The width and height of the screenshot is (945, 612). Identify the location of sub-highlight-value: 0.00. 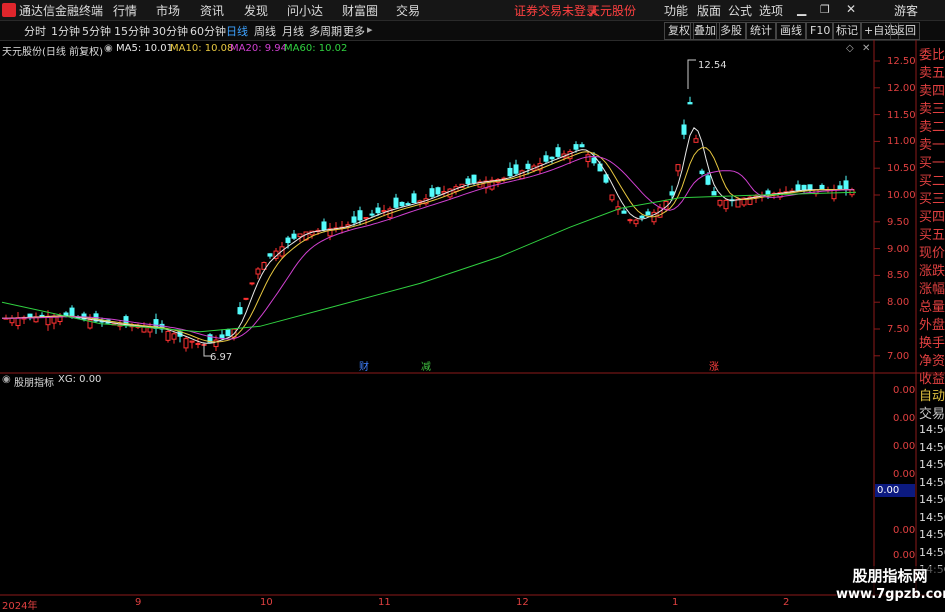
(888, 490).